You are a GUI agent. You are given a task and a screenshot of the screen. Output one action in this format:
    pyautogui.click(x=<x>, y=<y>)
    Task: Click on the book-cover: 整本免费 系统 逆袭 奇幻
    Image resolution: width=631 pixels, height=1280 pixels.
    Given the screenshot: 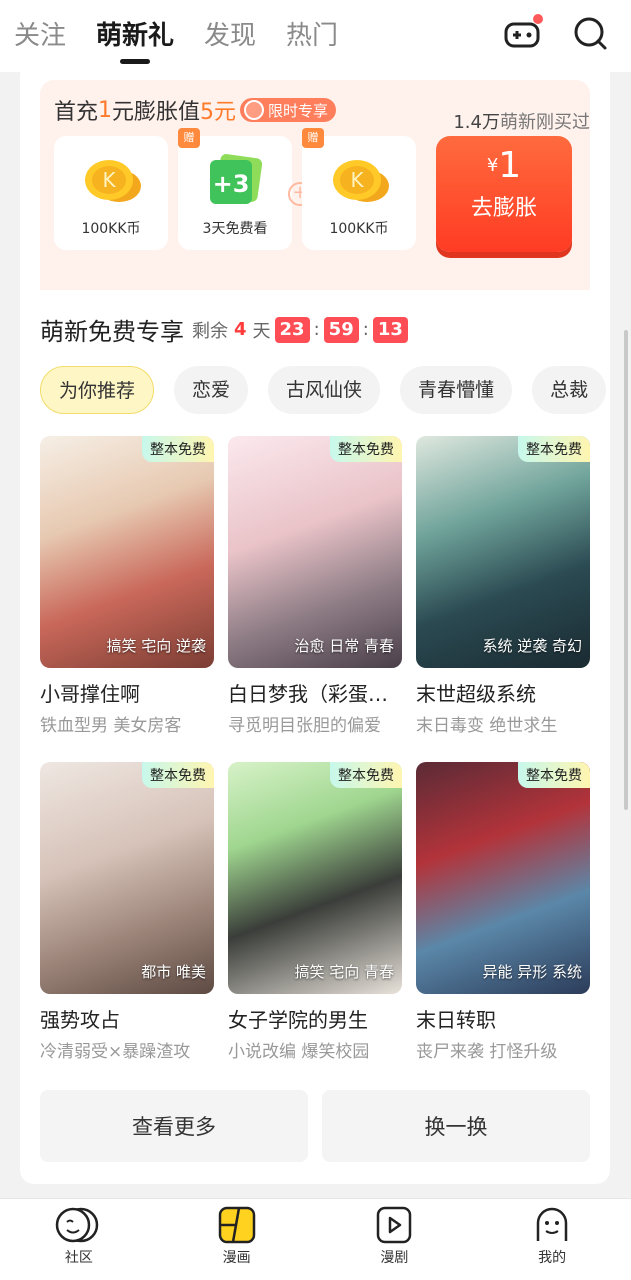 What is the action you would take?
    pyautogui.click(x=503, y=552)
    